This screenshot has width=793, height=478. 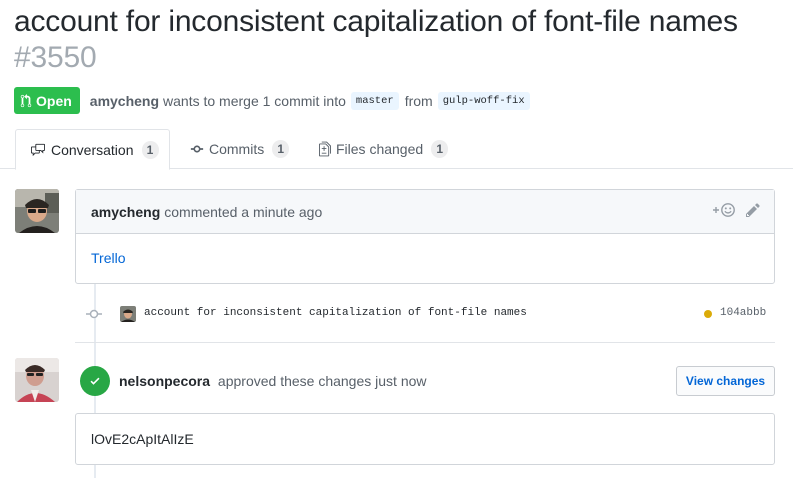 What do you see at coordinates (425, 258) in the screenshot?
I see `comment-body: Trello` at bounding box center [425, 258].